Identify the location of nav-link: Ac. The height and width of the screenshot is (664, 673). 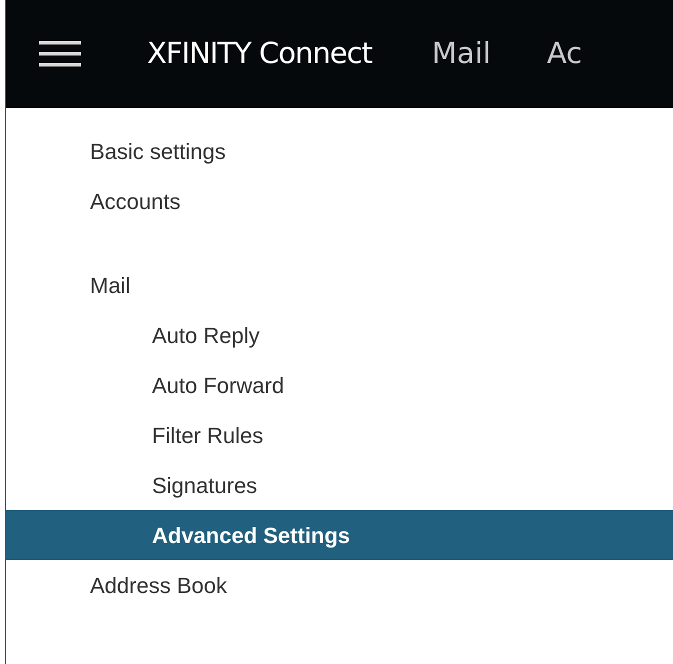
(564, 54).